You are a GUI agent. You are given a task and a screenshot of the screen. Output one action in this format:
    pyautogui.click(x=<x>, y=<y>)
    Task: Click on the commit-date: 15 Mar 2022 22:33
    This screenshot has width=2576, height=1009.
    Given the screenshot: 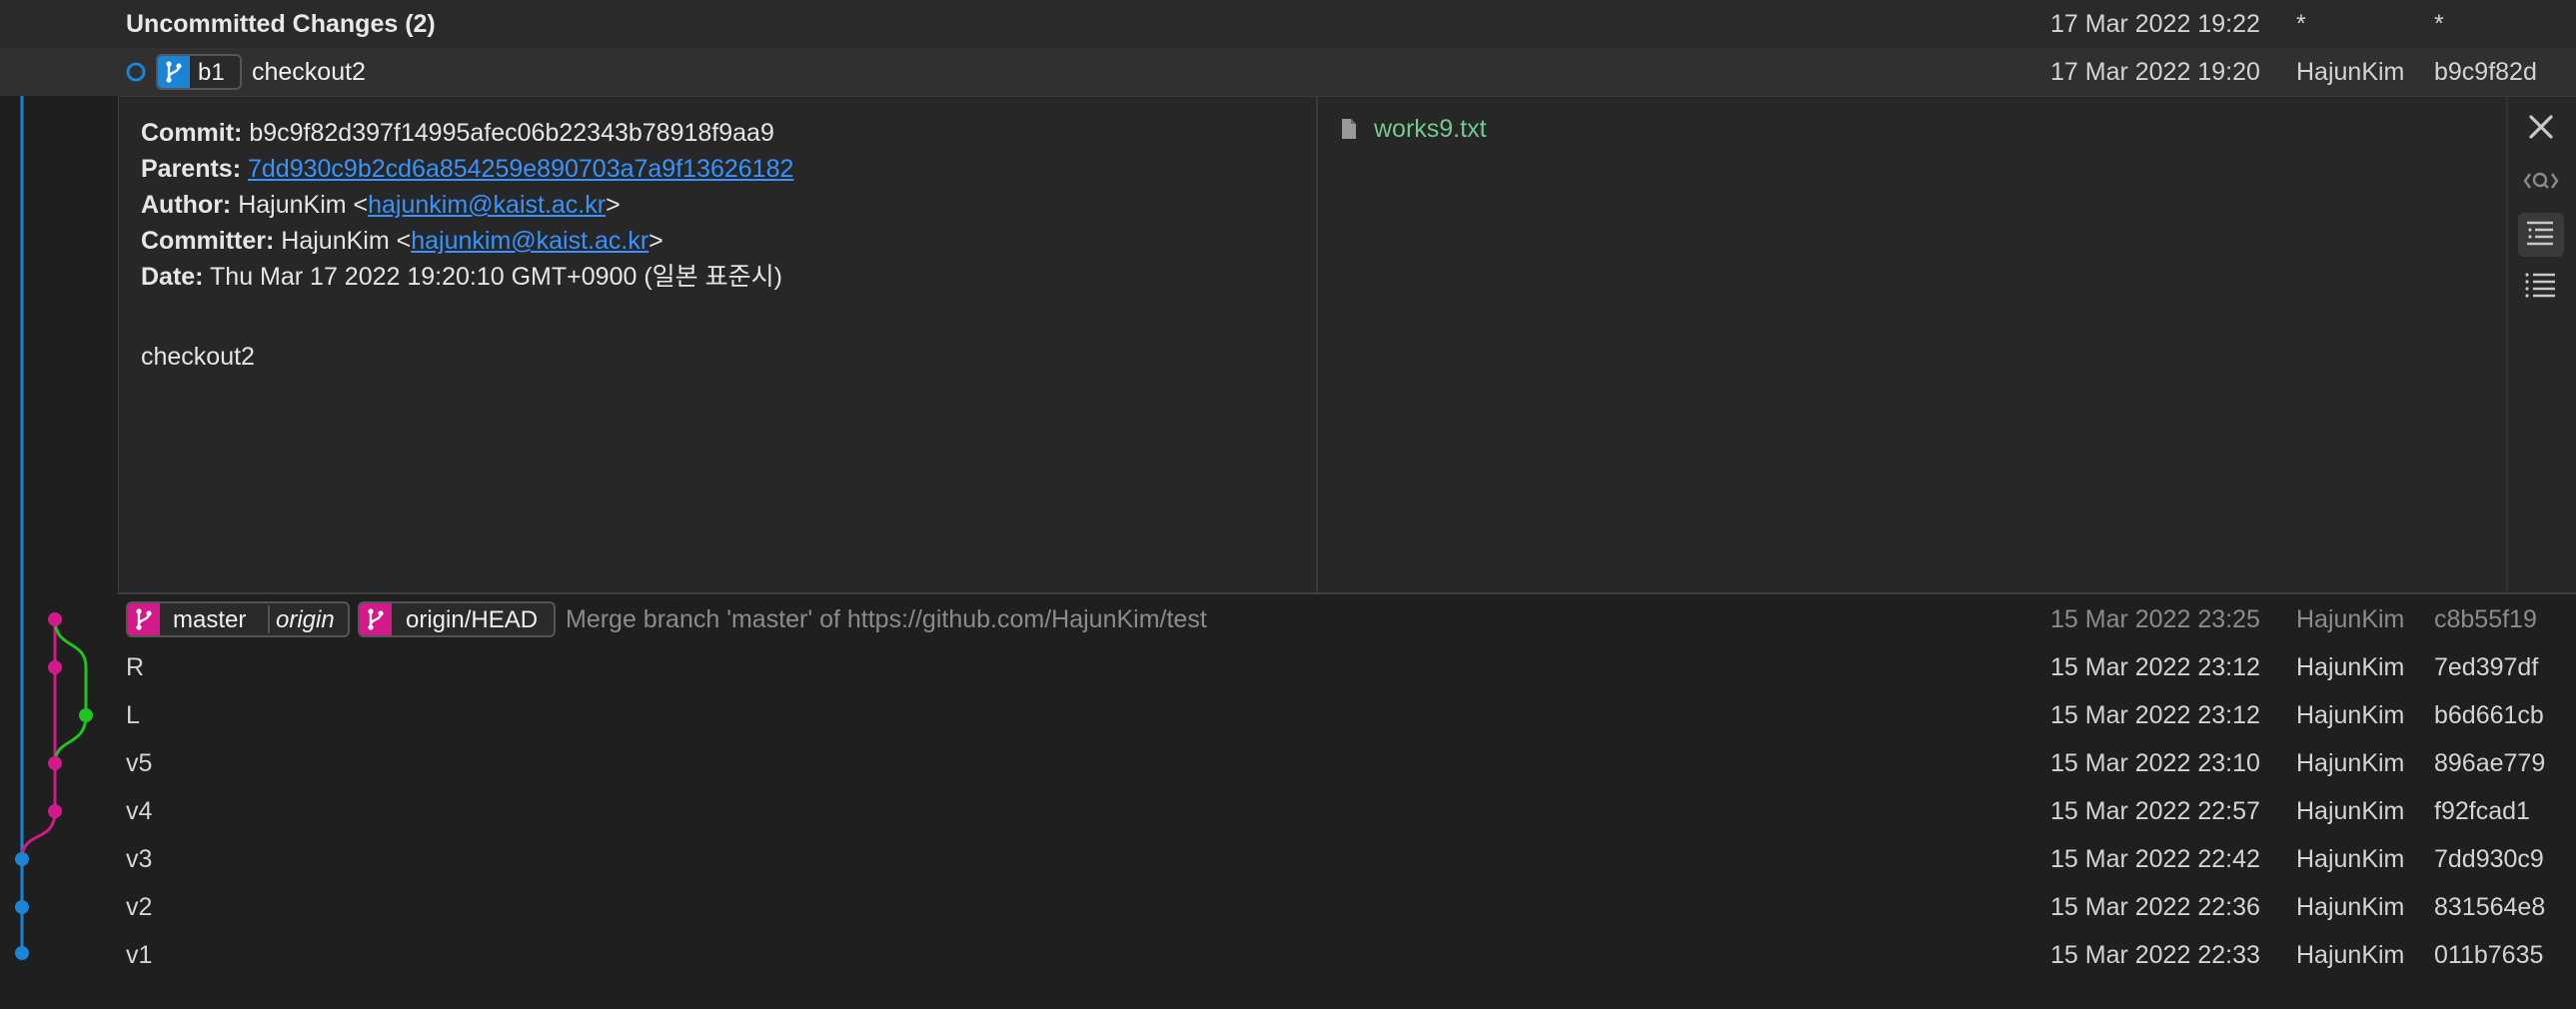 What is the action you would take?
    pyautogui.click(x=2155, y=955)
    